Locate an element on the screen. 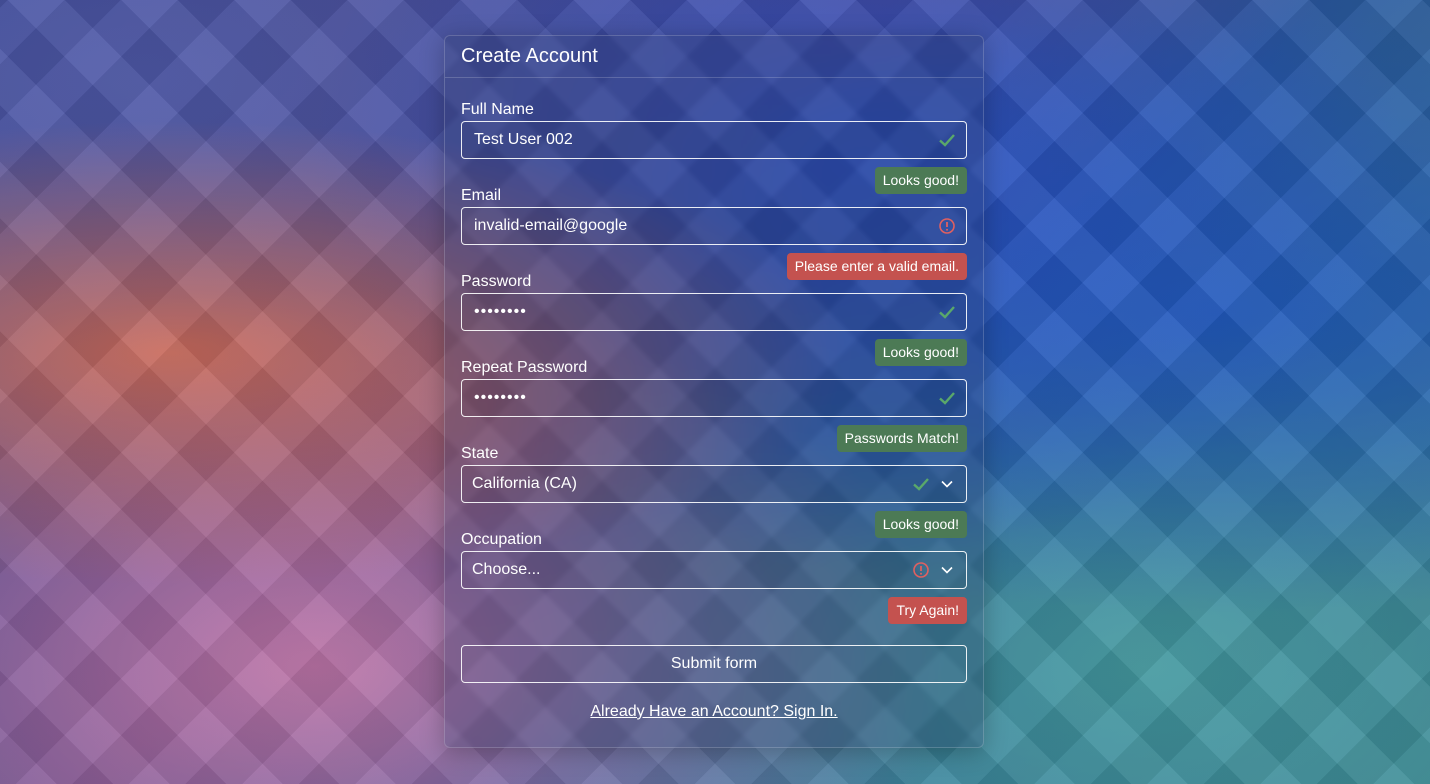 Image resolution: width=1430 pixels, height=784 pixels. occupation-label: Occupation is located at coordinates (501, 539).